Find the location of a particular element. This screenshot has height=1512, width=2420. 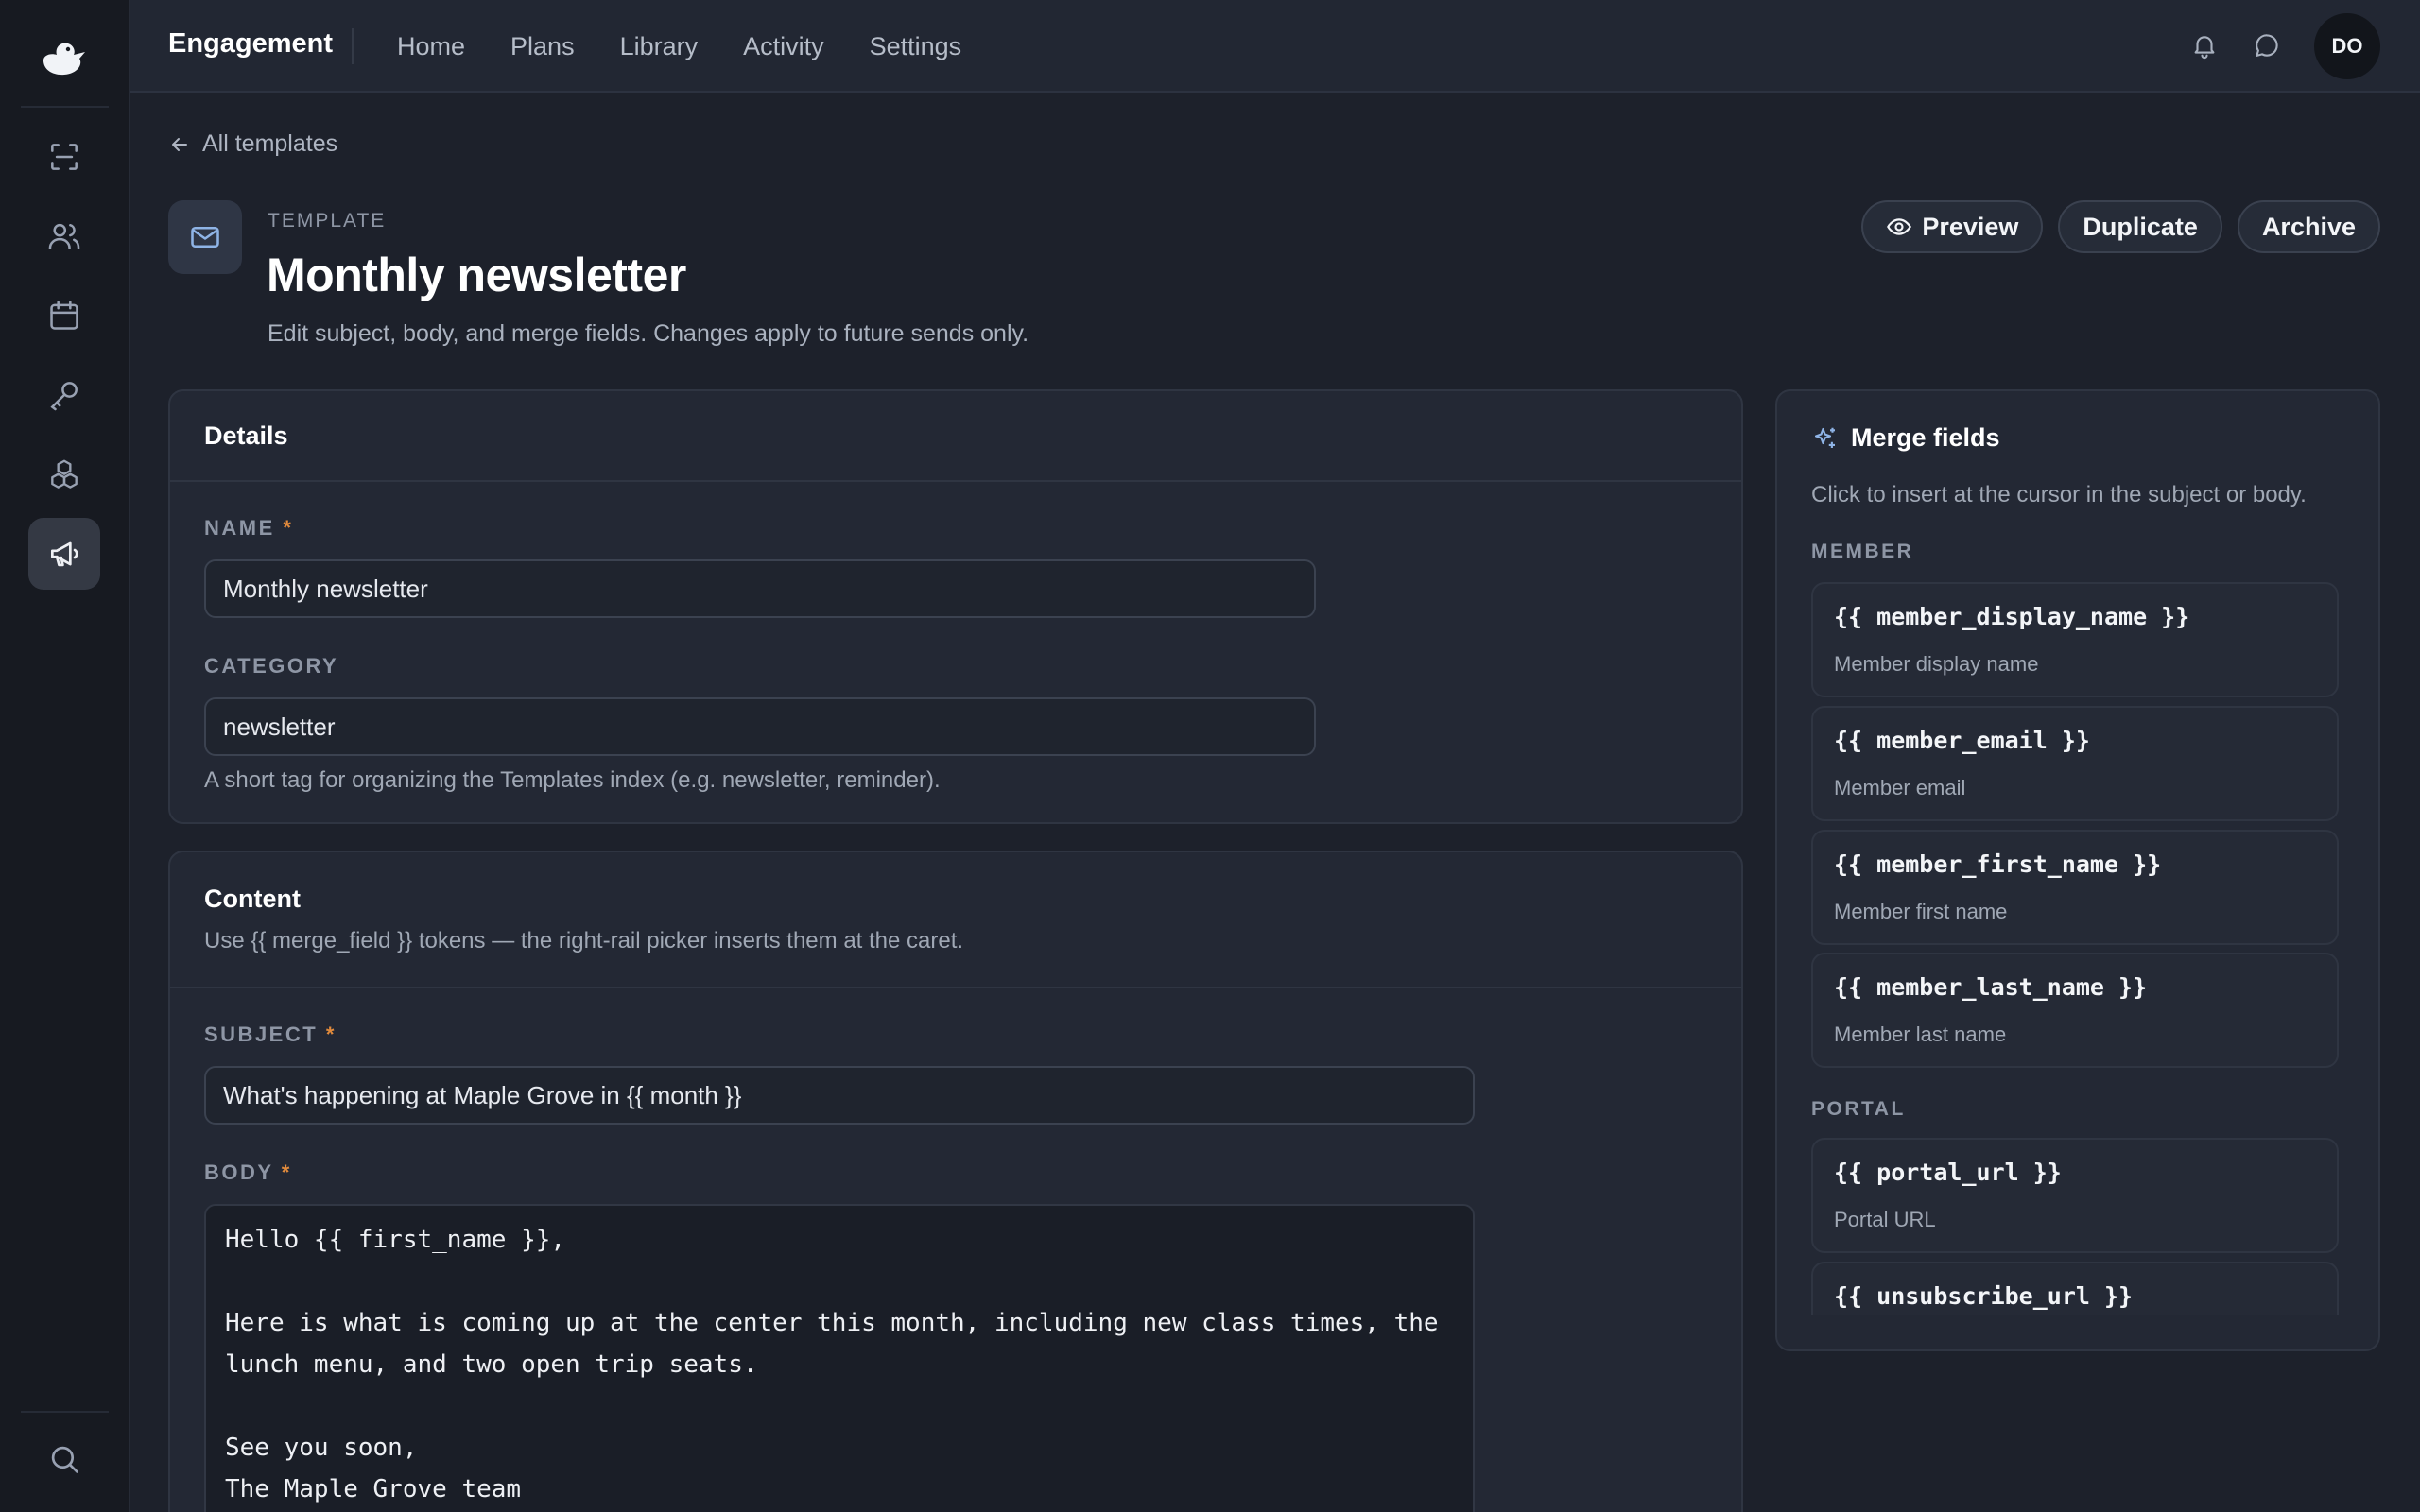

merge-field-item: {{ member_last_name }} Member last name is located at coordinates (2075, 1010).